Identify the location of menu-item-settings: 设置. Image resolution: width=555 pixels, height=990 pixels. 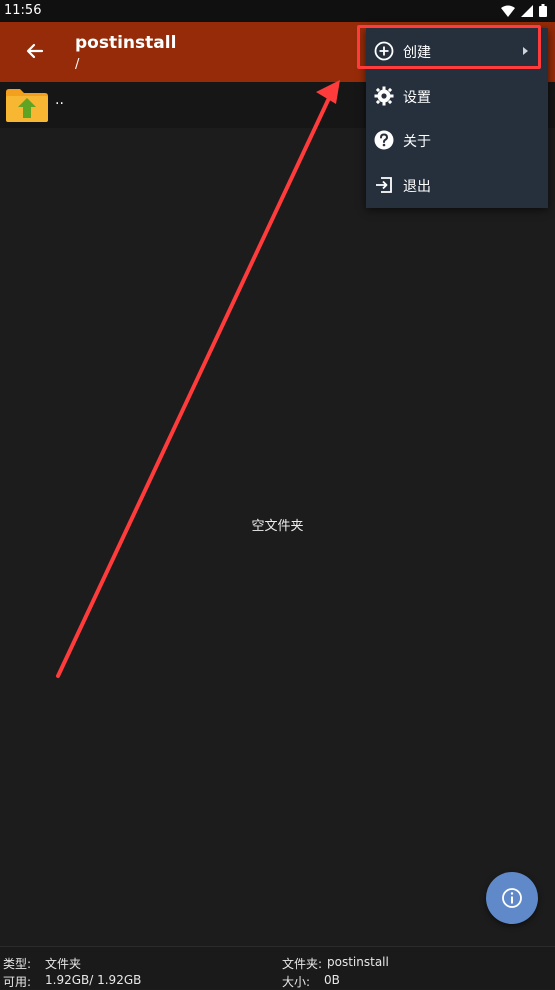
(457, 97).